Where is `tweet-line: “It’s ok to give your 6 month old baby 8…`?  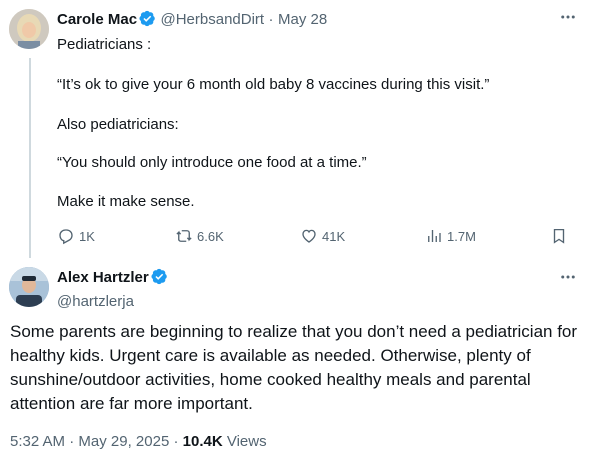
tweet-line: “It’s ok to give your 6 month old baby 8… is located at coordinates (273, 84).